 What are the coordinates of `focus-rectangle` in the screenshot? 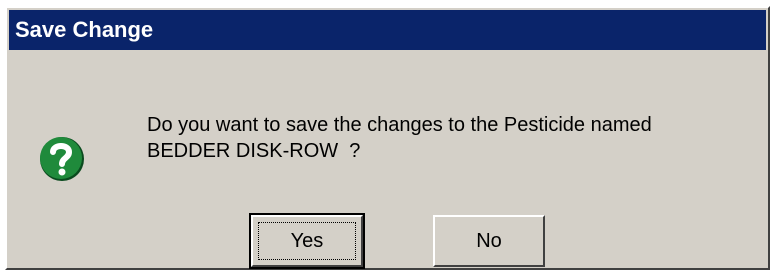 It's located at (307, 241).